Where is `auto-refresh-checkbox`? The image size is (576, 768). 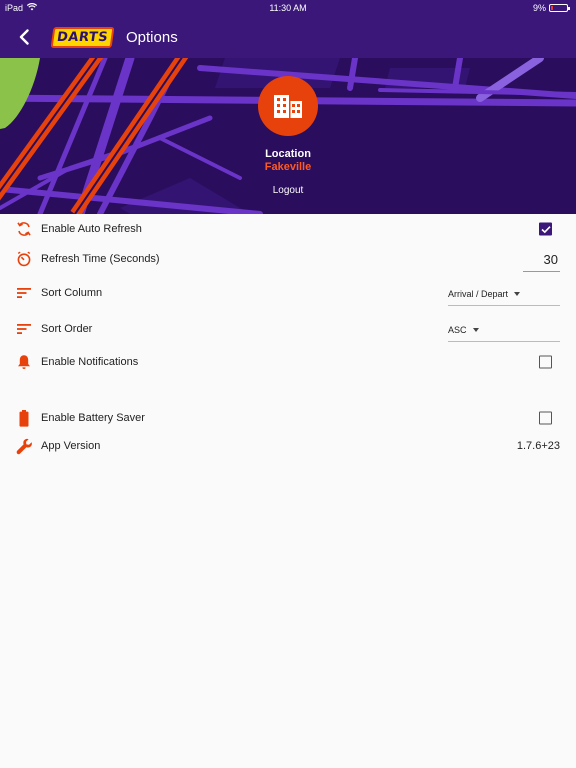 auto-refresh-checkbox is located at coordinates (545, 229).